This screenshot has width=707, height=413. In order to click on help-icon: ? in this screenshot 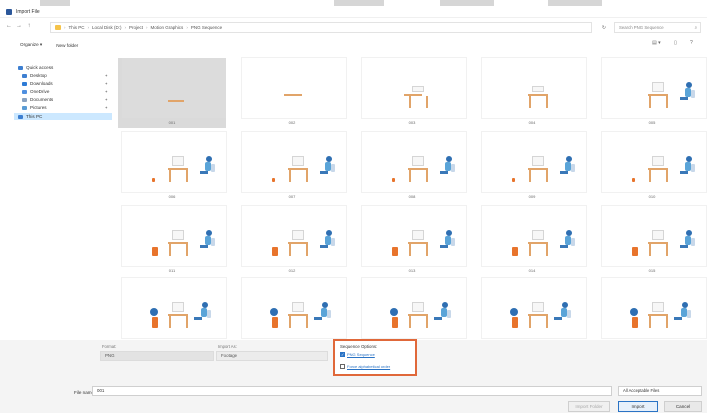, I will do `click(691, 43)`.